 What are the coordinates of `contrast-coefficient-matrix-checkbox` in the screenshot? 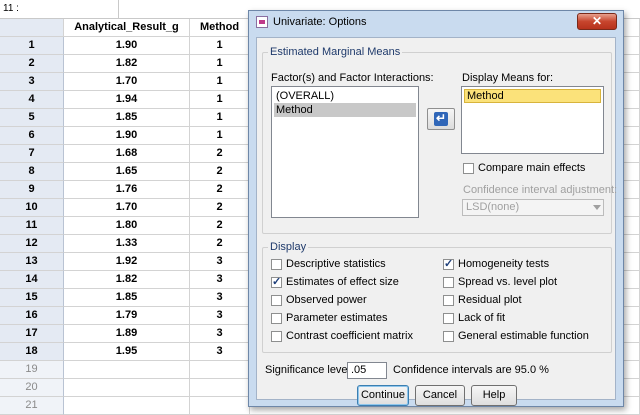 It's located at (276, 336).